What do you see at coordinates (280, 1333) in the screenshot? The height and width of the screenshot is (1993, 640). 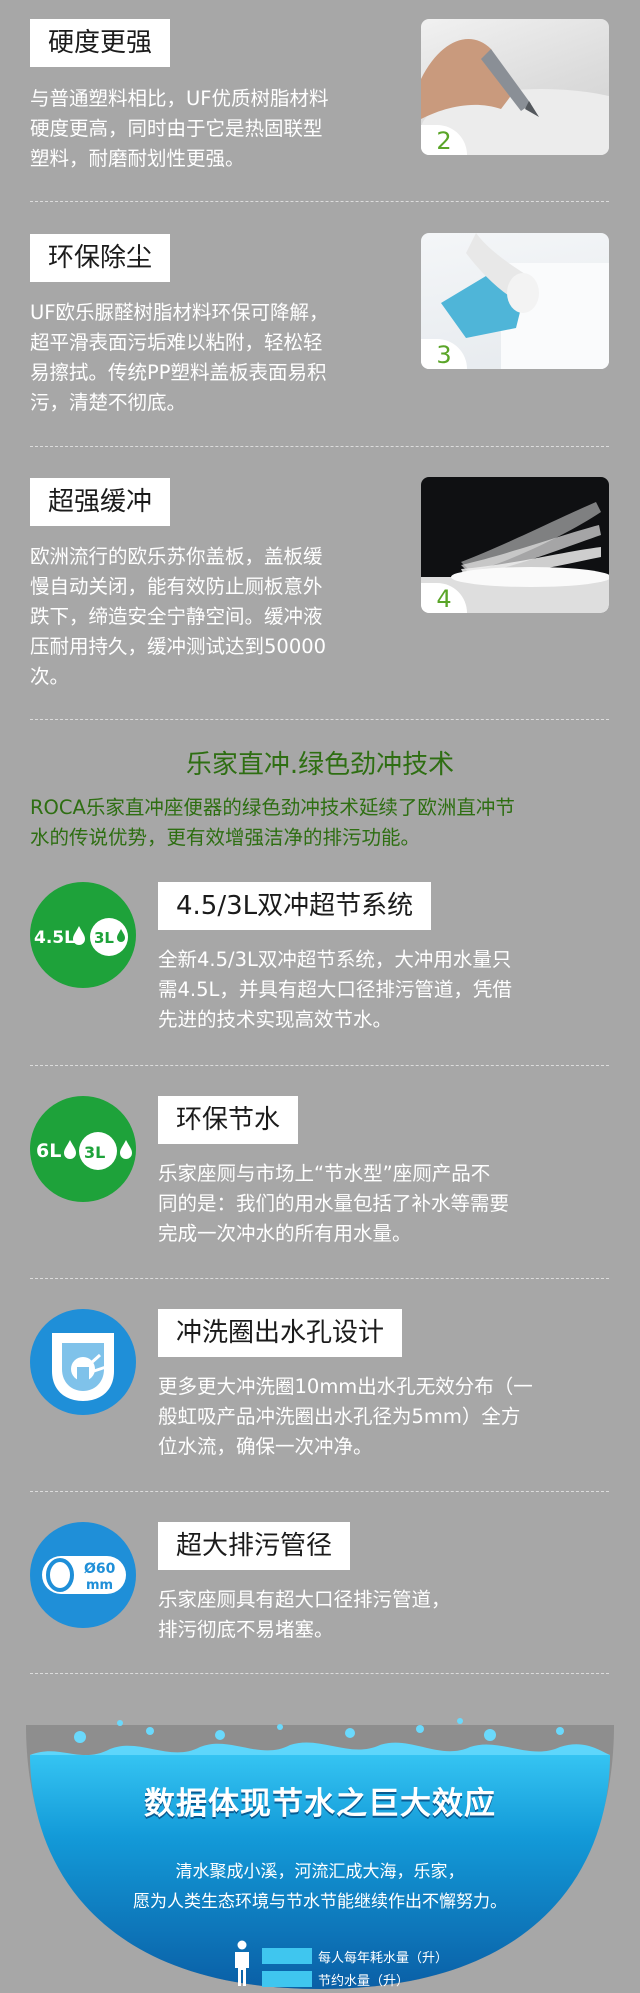 I see `feature-title: 冲洗圈出水孔设计` at bounding box center [280, 1333].